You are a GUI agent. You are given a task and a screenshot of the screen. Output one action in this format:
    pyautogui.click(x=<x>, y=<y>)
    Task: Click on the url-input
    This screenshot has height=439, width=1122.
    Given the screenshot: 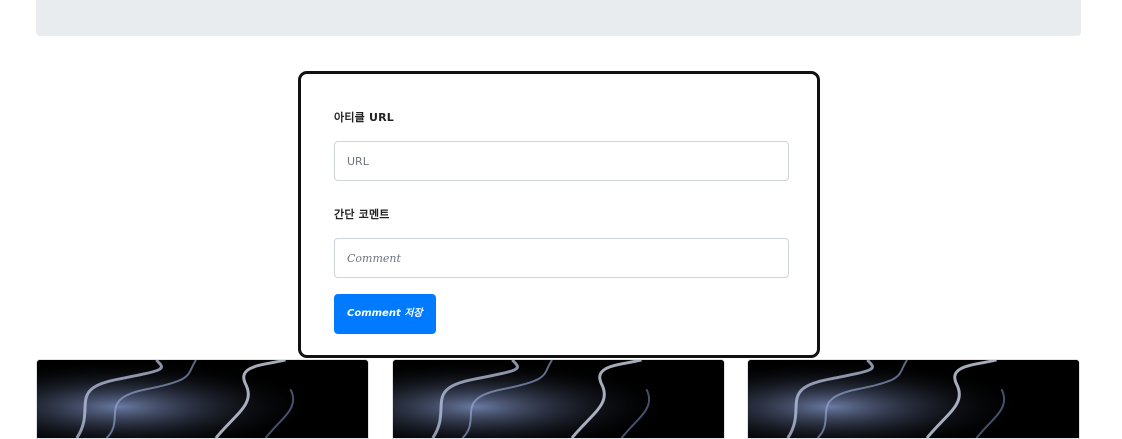 What is the action you would take?
    pyautogui.click(x=561, y=161)
    